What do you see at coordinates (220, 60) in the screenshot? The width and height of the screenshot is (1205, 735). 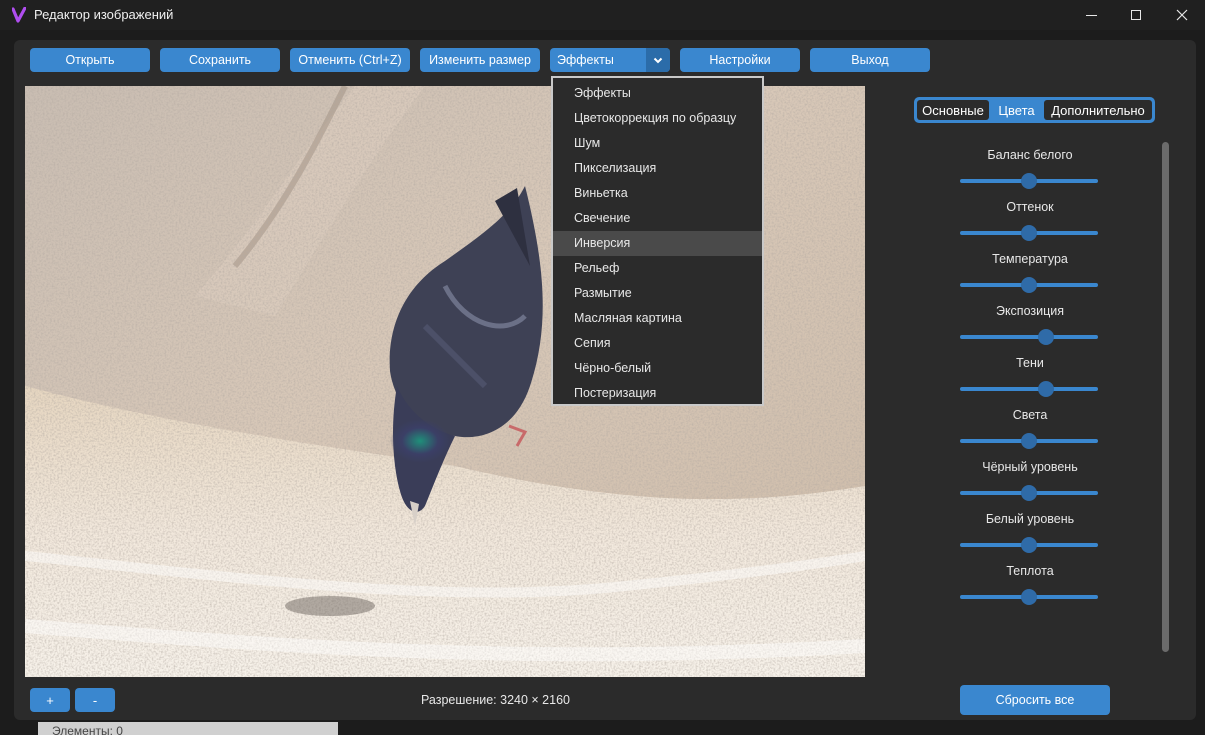 I see `save-button: Сохранить` at bounding box center [220, 60].